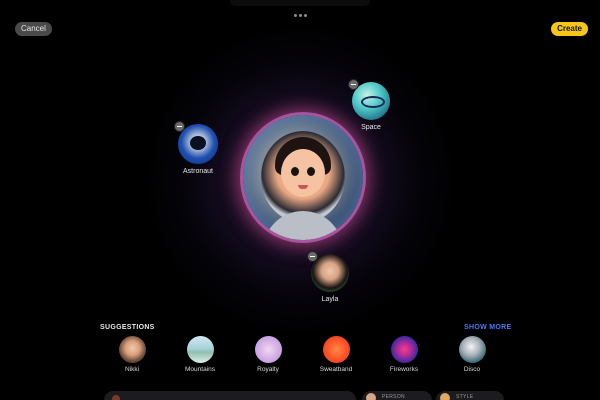  I want to click on style-caption: STYLE, so click(465, 397).